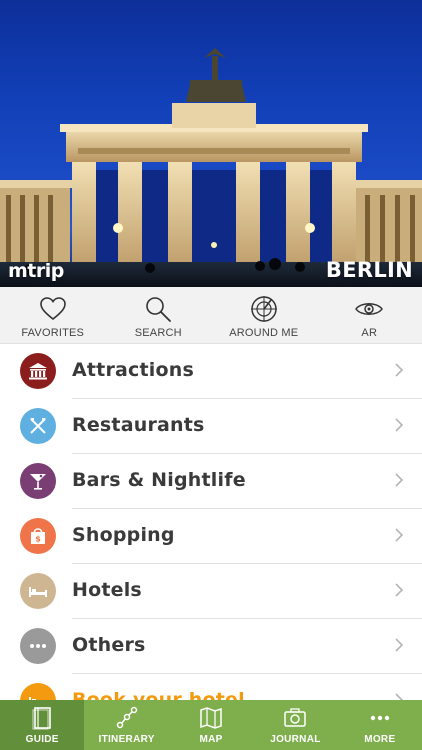 The width and height of the screenshot is (422, 750). What do you see at coordinates (38, 646) in the screenshot?
I see `dots-icon` at bounding box center [38, 646].